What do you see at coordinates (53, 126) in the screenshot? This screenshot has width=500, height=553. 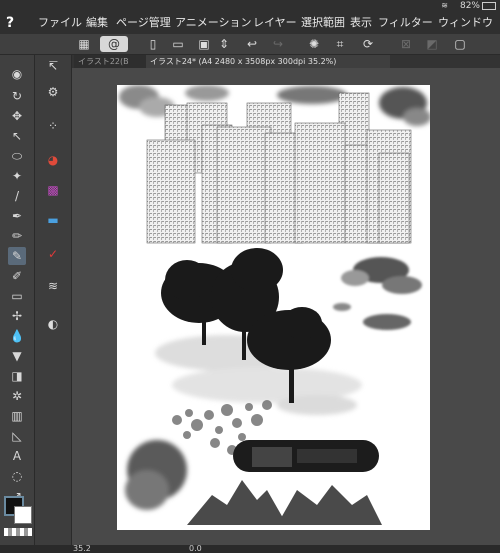 I see `brush-size-icon: ⁘` at bounding box center [53, 126].